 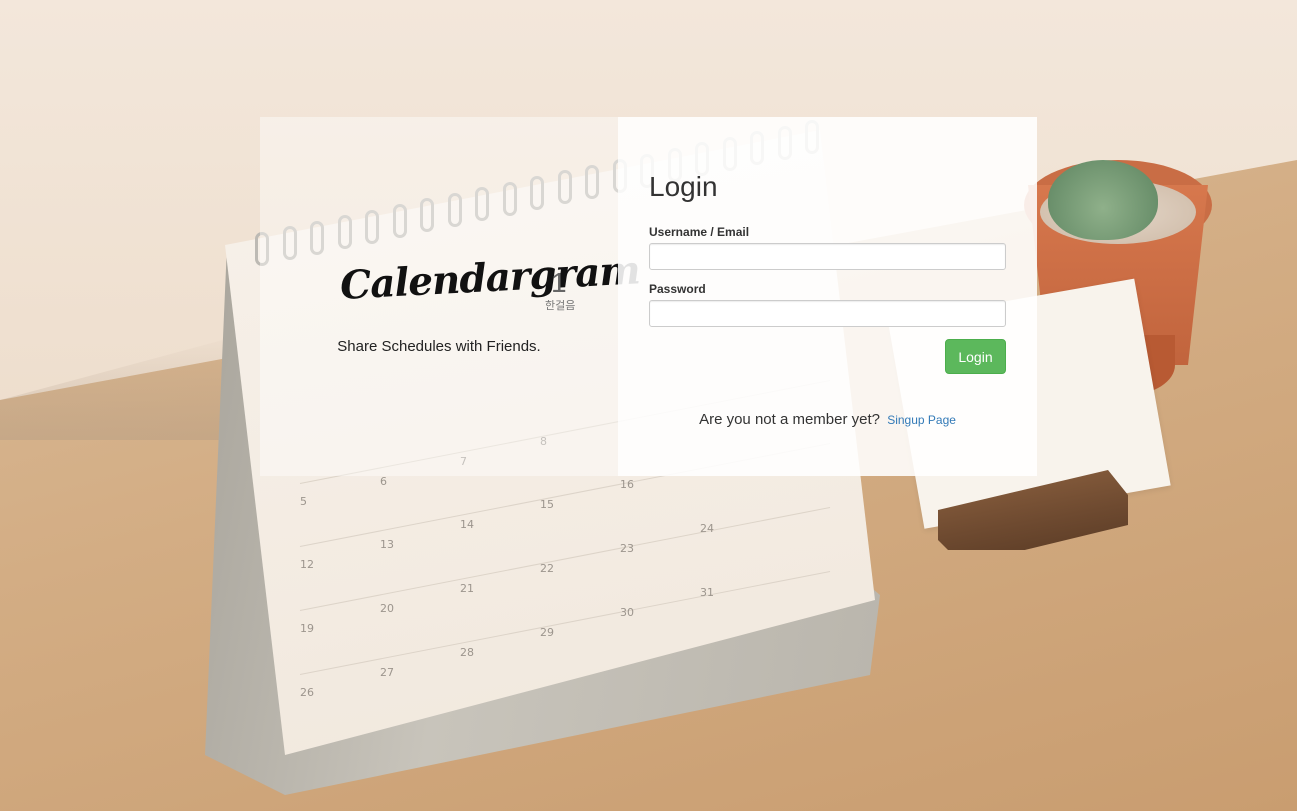 I want to click on password-input, so click(x=827, y=313).